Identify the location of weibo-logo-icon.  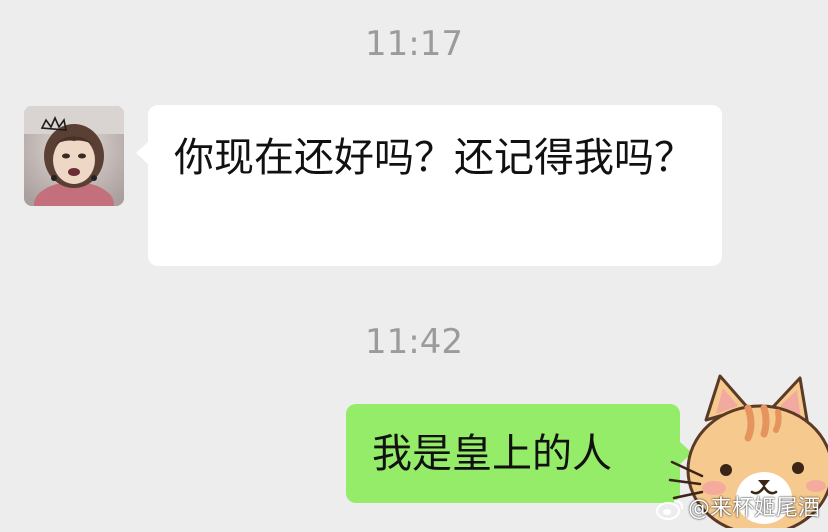
(669, 510).